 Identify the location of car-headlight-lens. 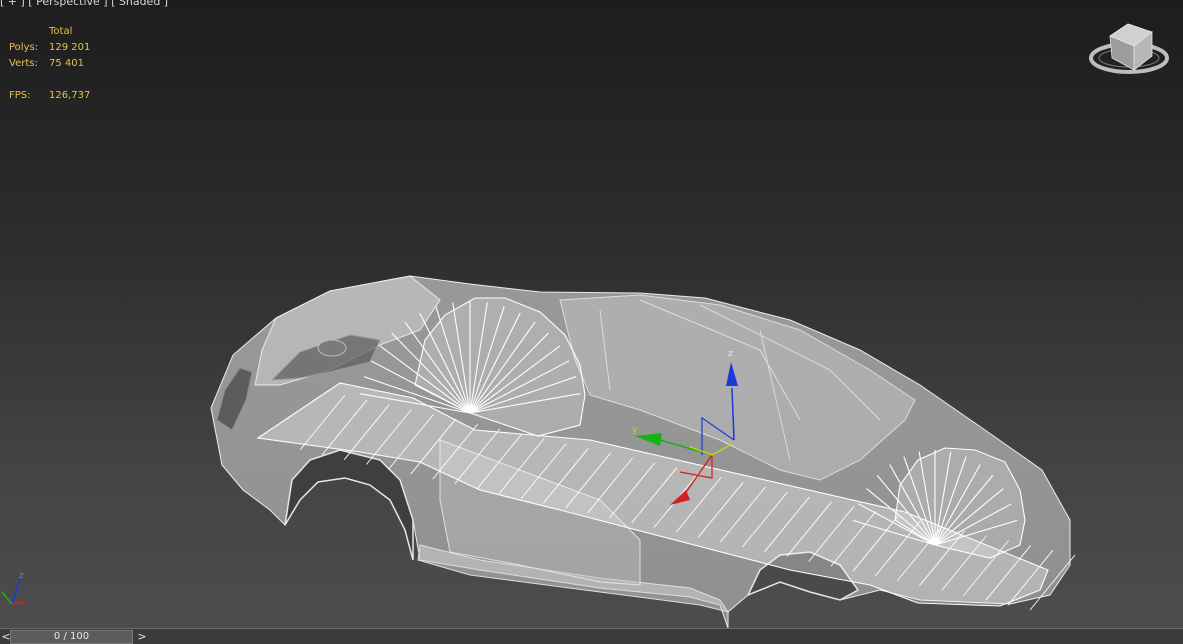
(332, 348).